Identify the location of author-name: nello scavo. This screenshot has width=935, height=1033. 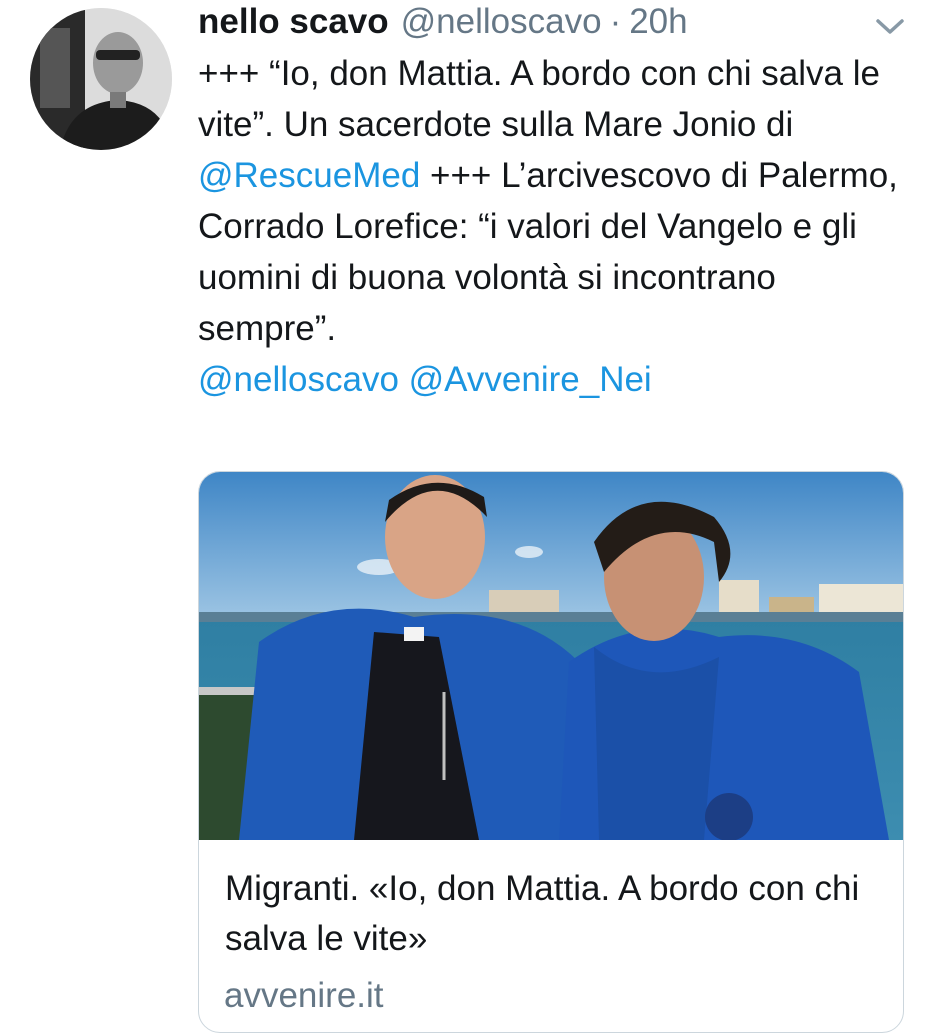
(293, 22).